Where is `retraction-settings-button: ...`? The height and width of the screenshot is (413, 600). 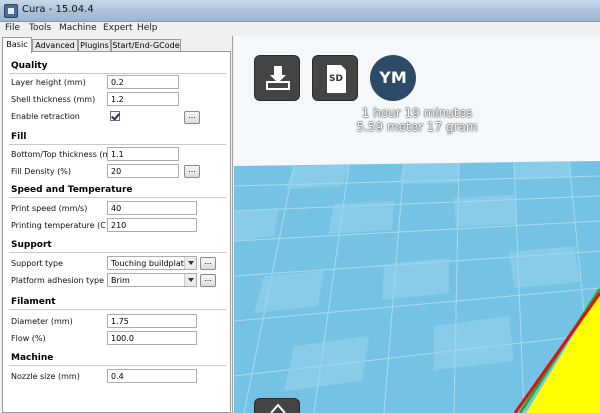 retraction-settings-button: ... is located at coordinates (192, 117).